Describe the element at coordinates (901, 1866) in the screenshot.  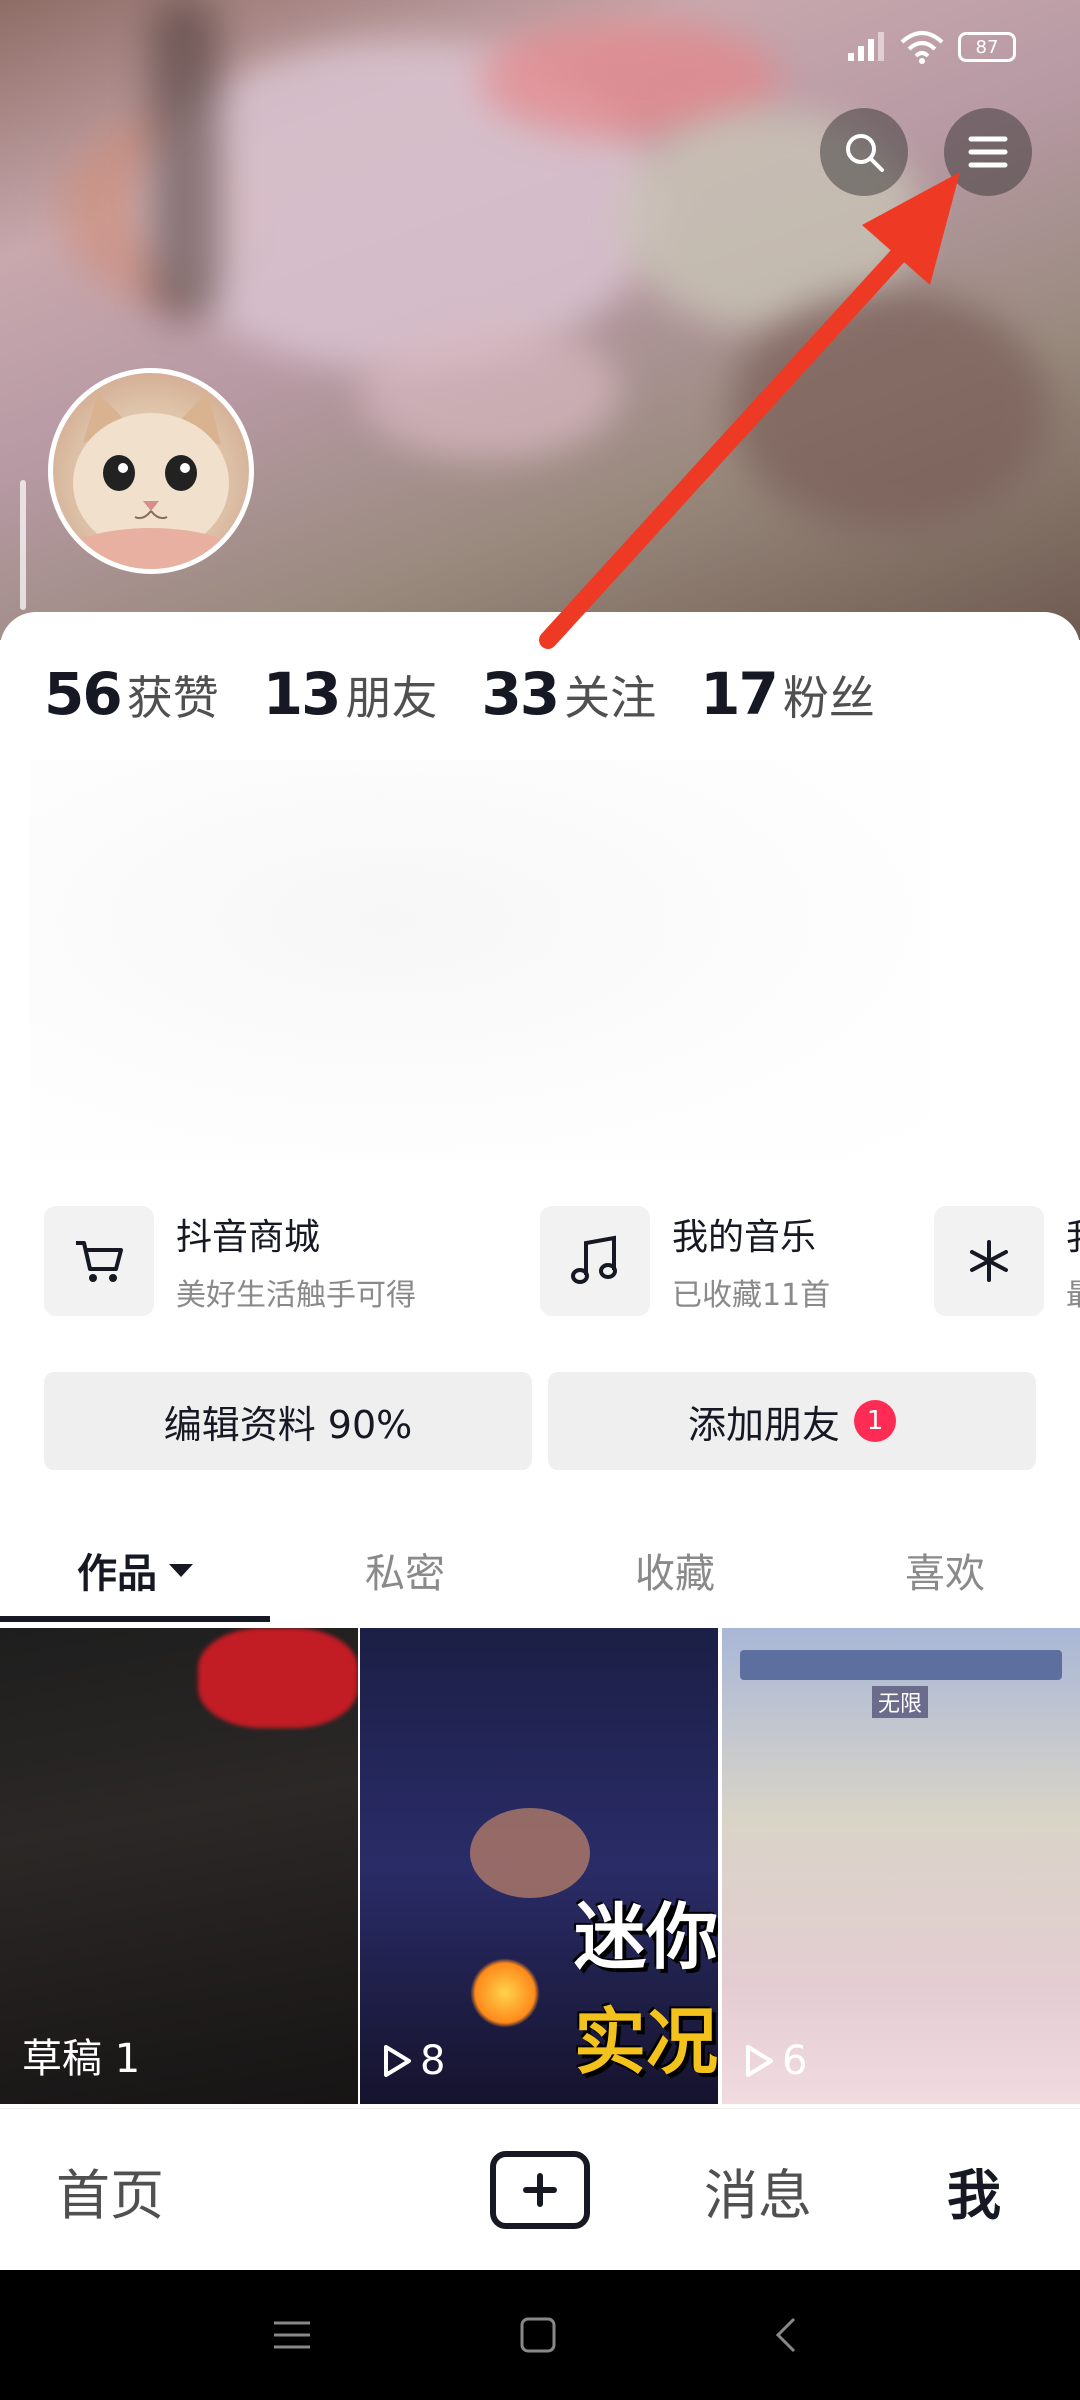
I see `video-thumbnail: 无限 6` at that location.